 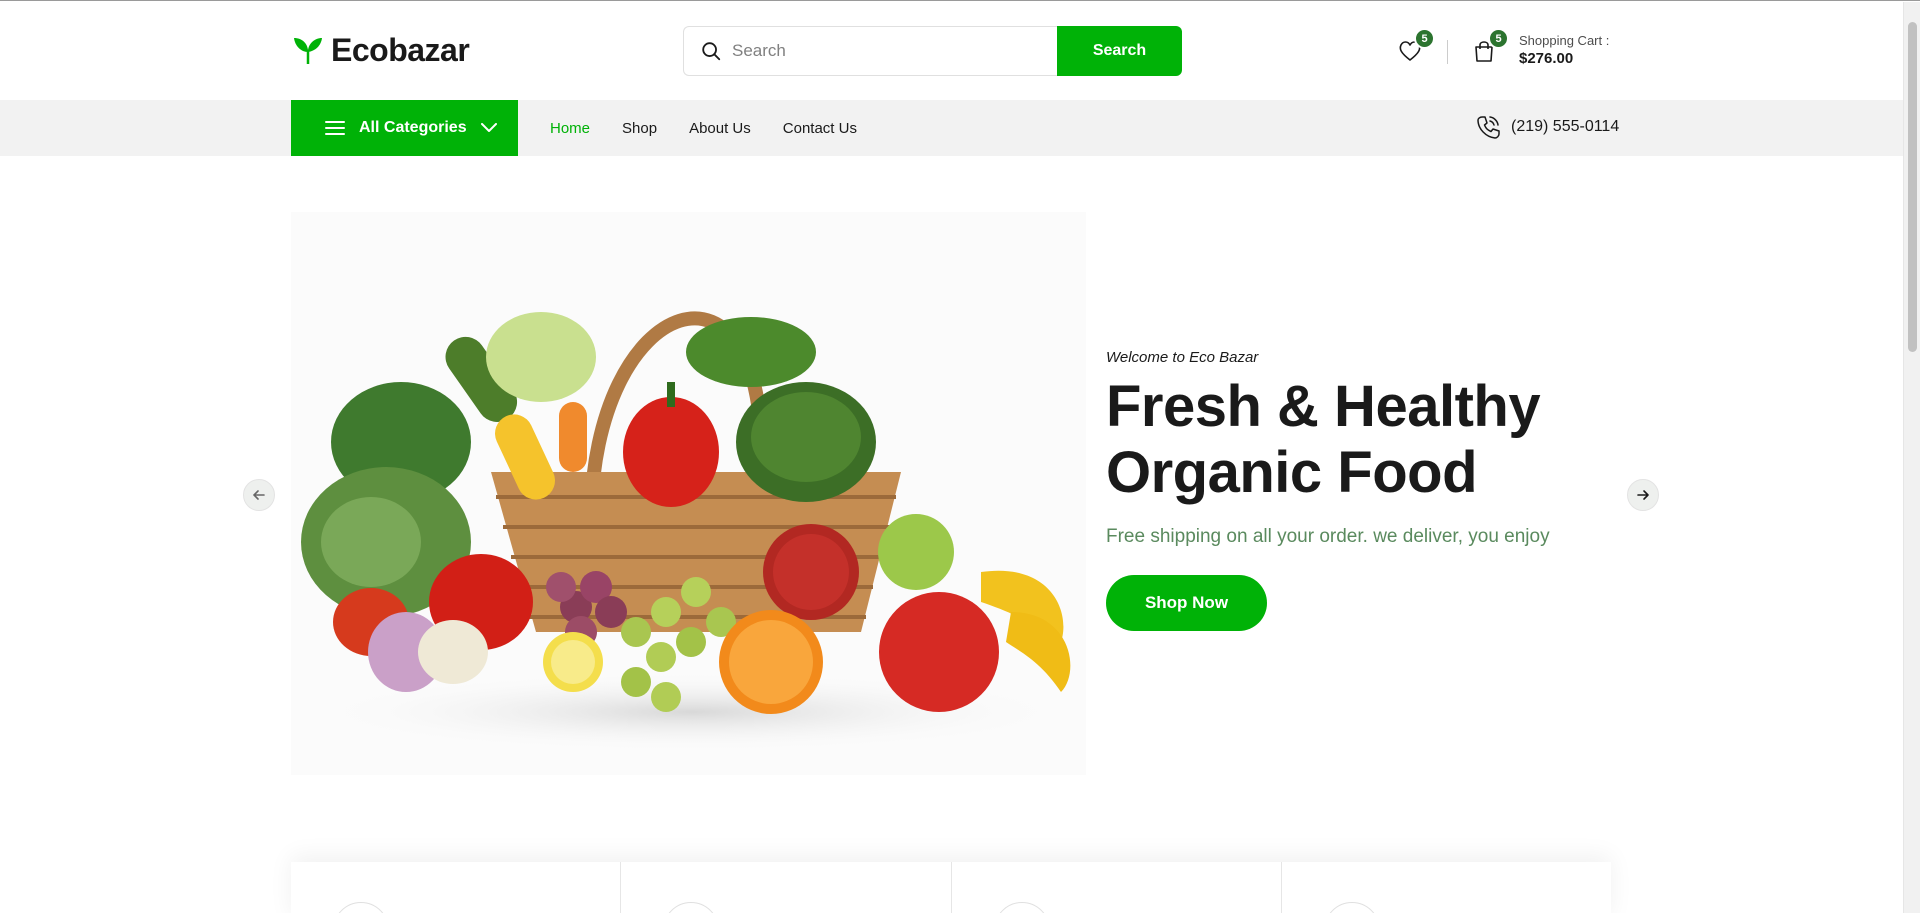 What do you see at coordinates (882, 51) in the screenshot?
I see `search-input` at bounding box center [882, 51].